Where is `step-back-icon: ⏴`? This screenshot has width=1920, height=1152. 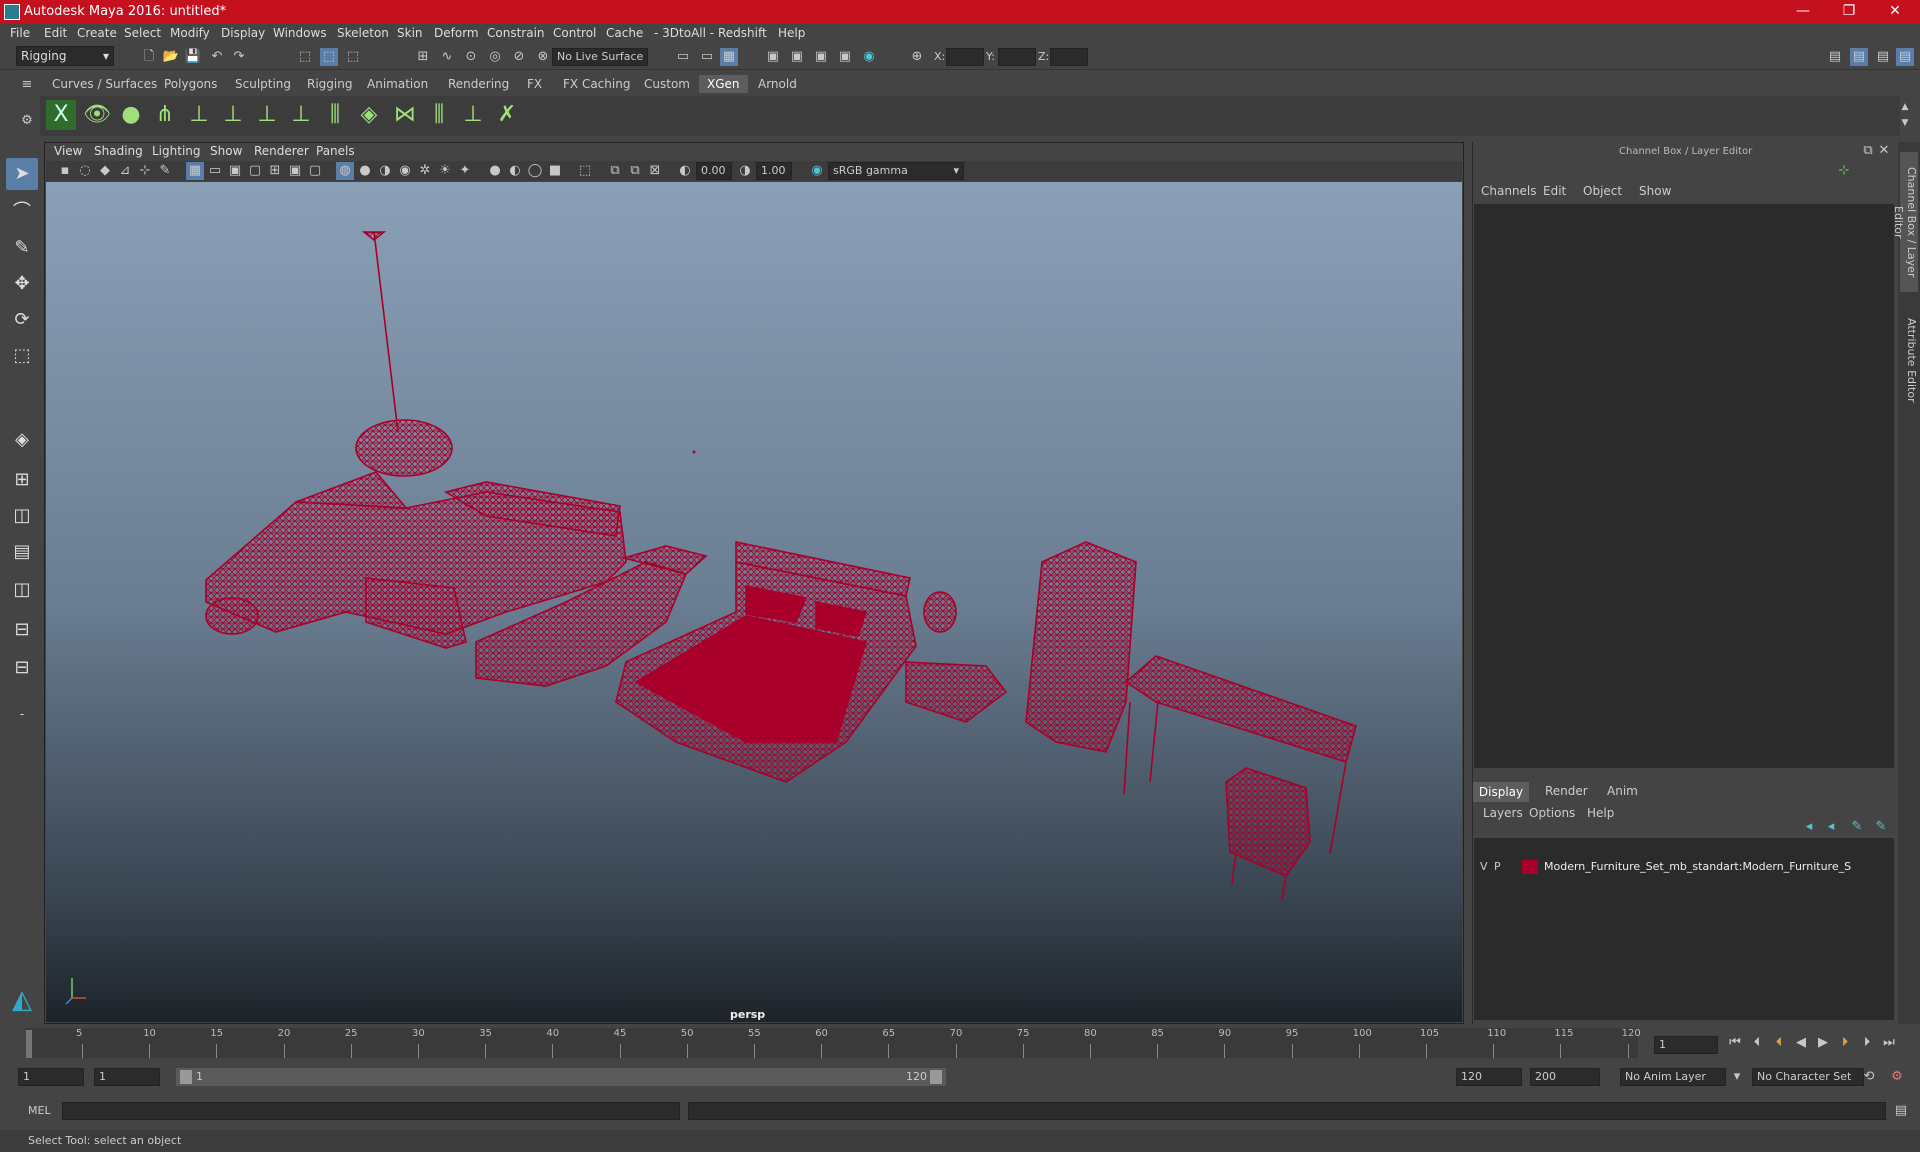 step-back-icon: ⏴ is located at coordinates (1757, 1043).